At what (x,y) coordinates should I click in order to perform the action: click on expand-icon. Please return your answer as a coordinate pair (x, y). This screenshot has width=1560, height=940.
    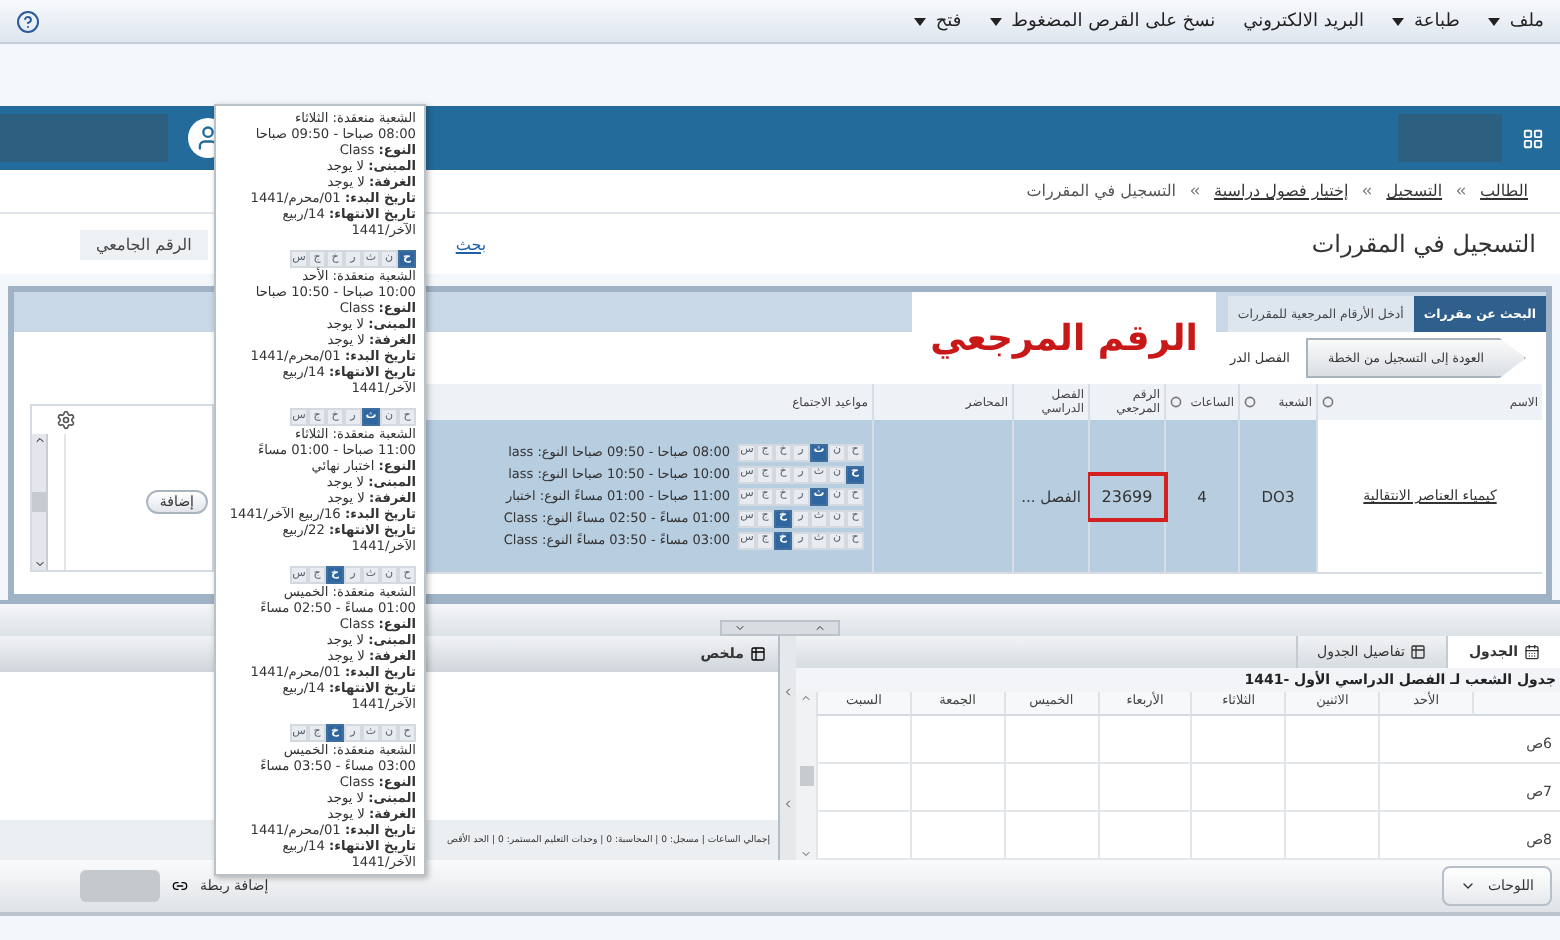
    Looking at the image, I should click on (820, 628).